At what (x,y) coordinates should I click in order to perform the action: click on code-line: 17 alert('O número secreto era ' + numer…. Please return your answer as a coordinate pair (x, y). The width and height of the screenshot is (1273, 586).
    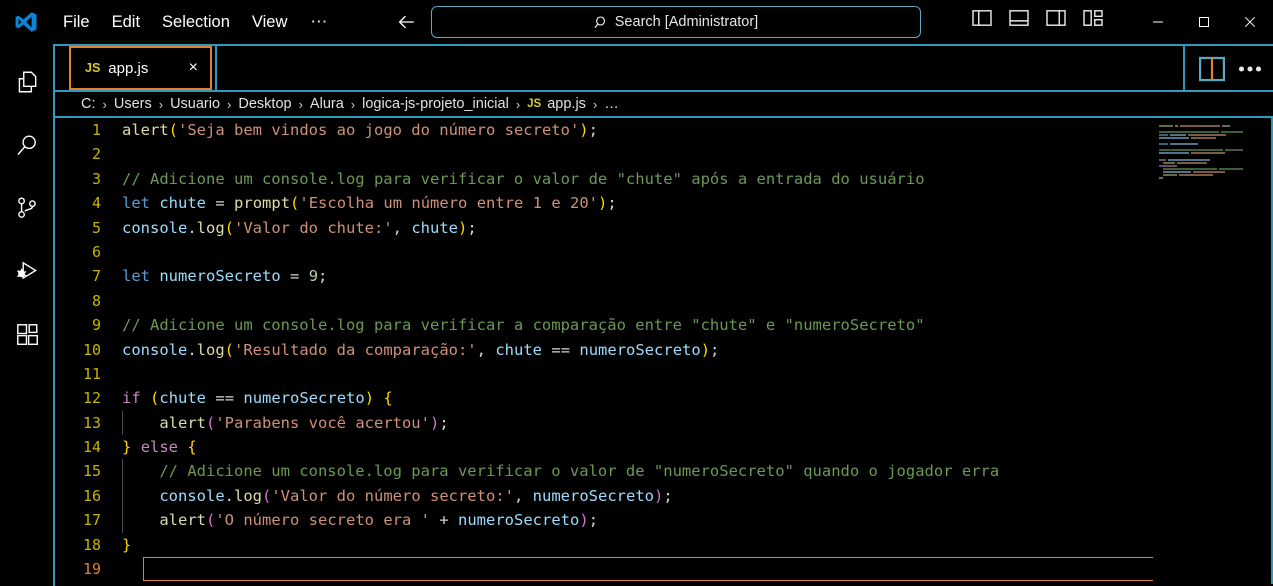
    Looking at the image, I should click on (664, 520).